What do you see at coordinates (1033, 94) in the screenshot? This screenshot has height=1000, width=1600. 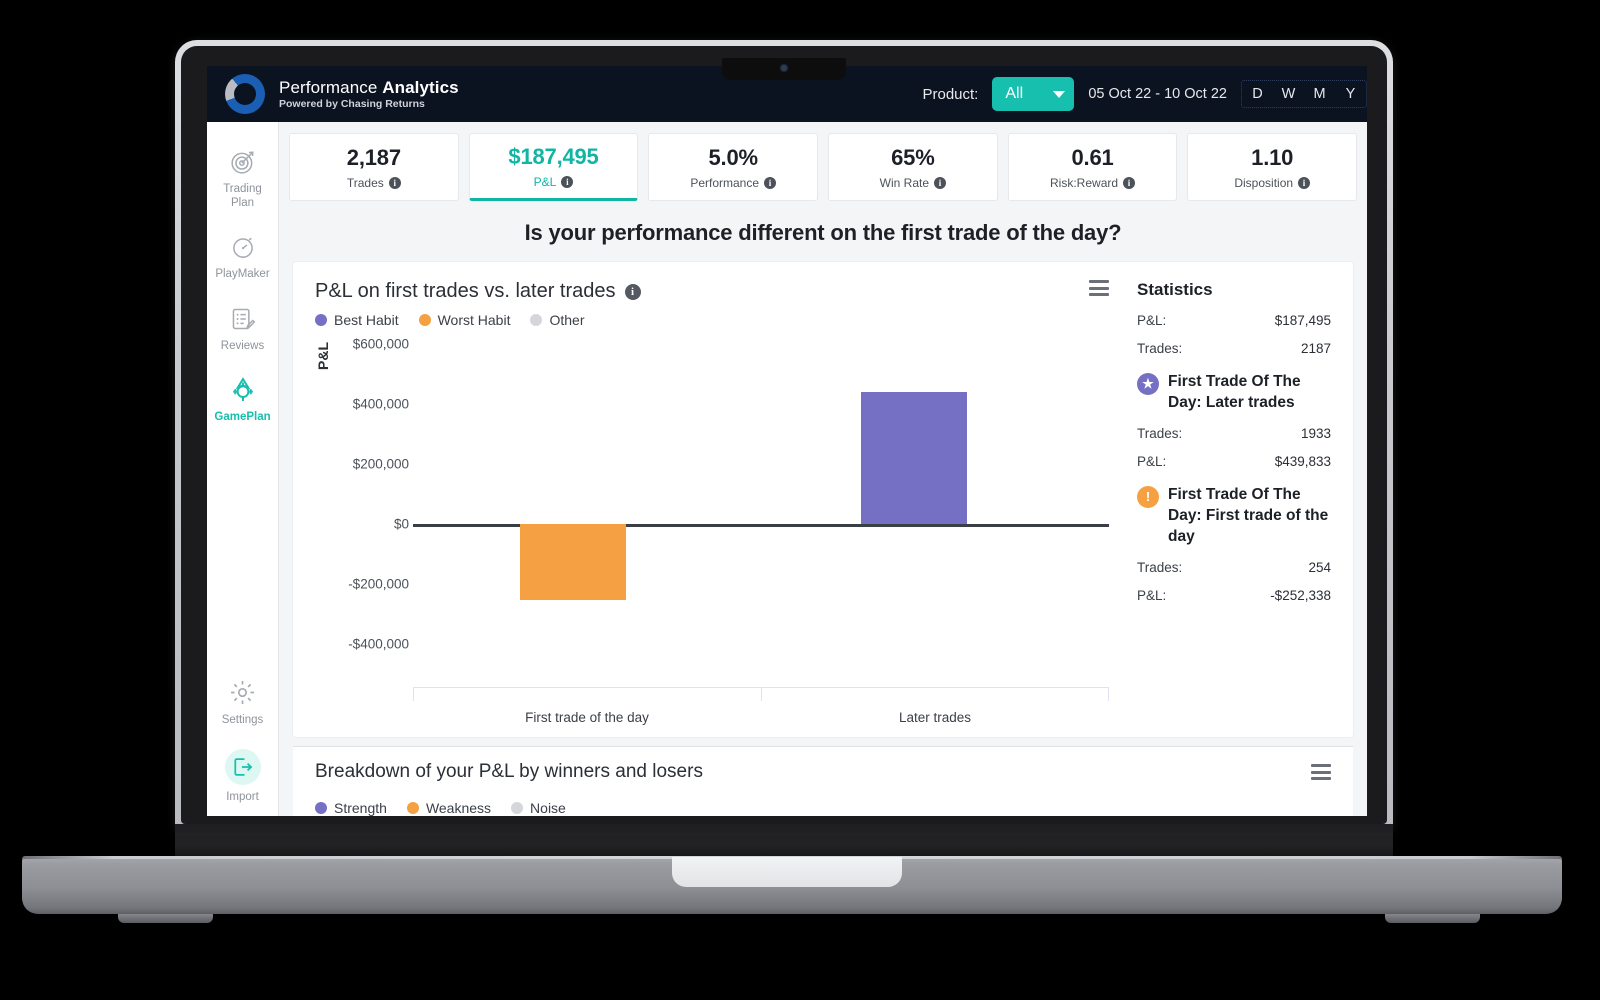 I see `product-select: All` at bounding box center [1033, 94].